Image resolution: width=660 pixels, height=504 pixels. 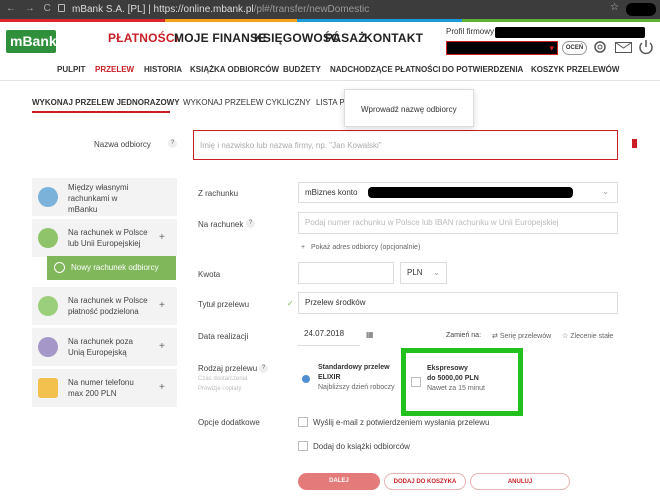 What do you see at coordinates (634, 143) in the screenshot?
I see `bookmark-icon` at bounding box center [634, 143].